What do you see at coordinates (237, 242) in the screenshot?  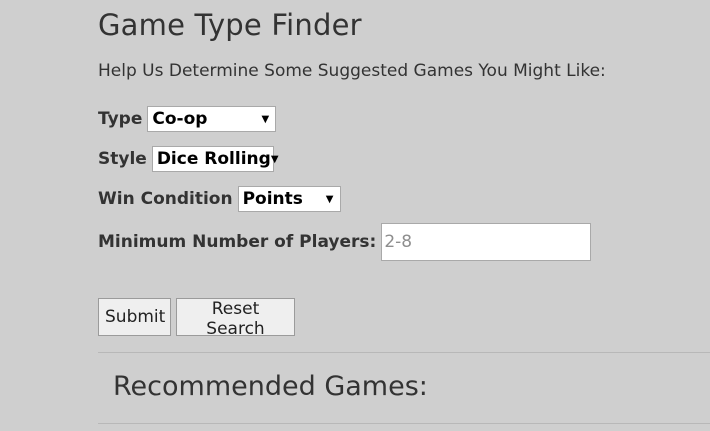 I see `min-players-label: Minimum Number of Players:` at bounding box center [237, 242].